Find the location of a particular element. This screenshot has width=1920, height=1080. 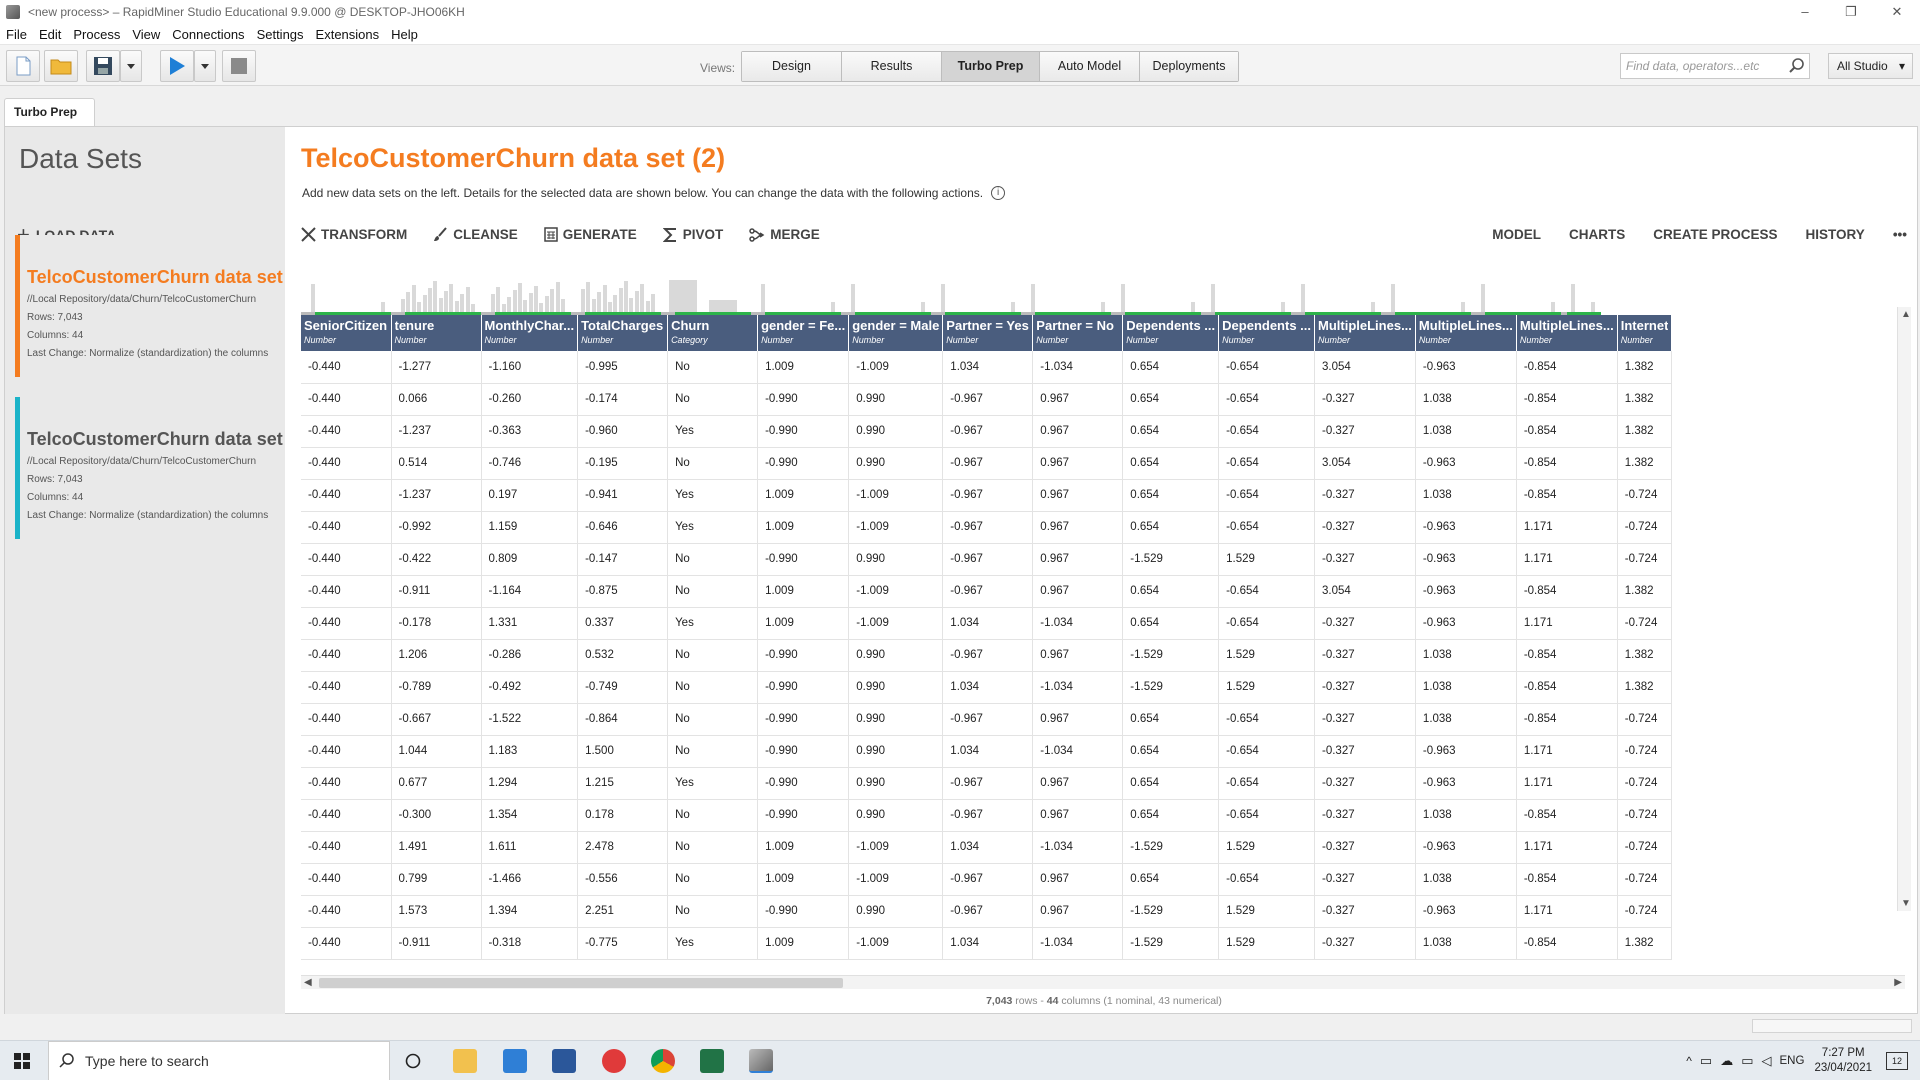

excel-icon is located at coordinates (712, 1061).